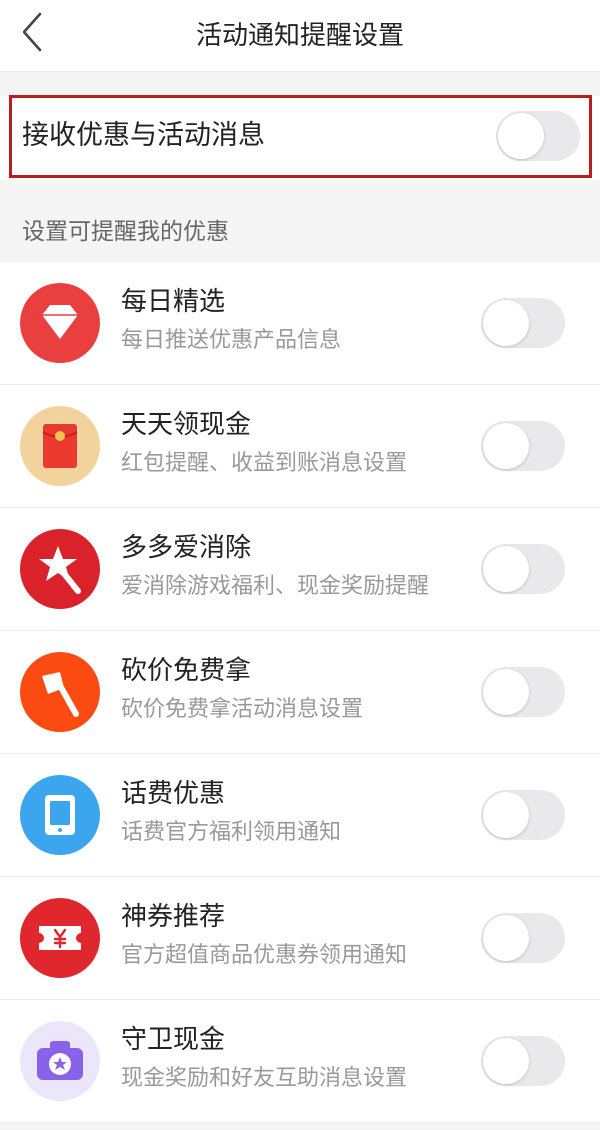 Image resolution: width=600 pixels, height=1130 pixels. Describe the element at coordinates (300, 138) in the screenshot. I see `master-toggle-row: 接收优惠与活动消息` at that location.